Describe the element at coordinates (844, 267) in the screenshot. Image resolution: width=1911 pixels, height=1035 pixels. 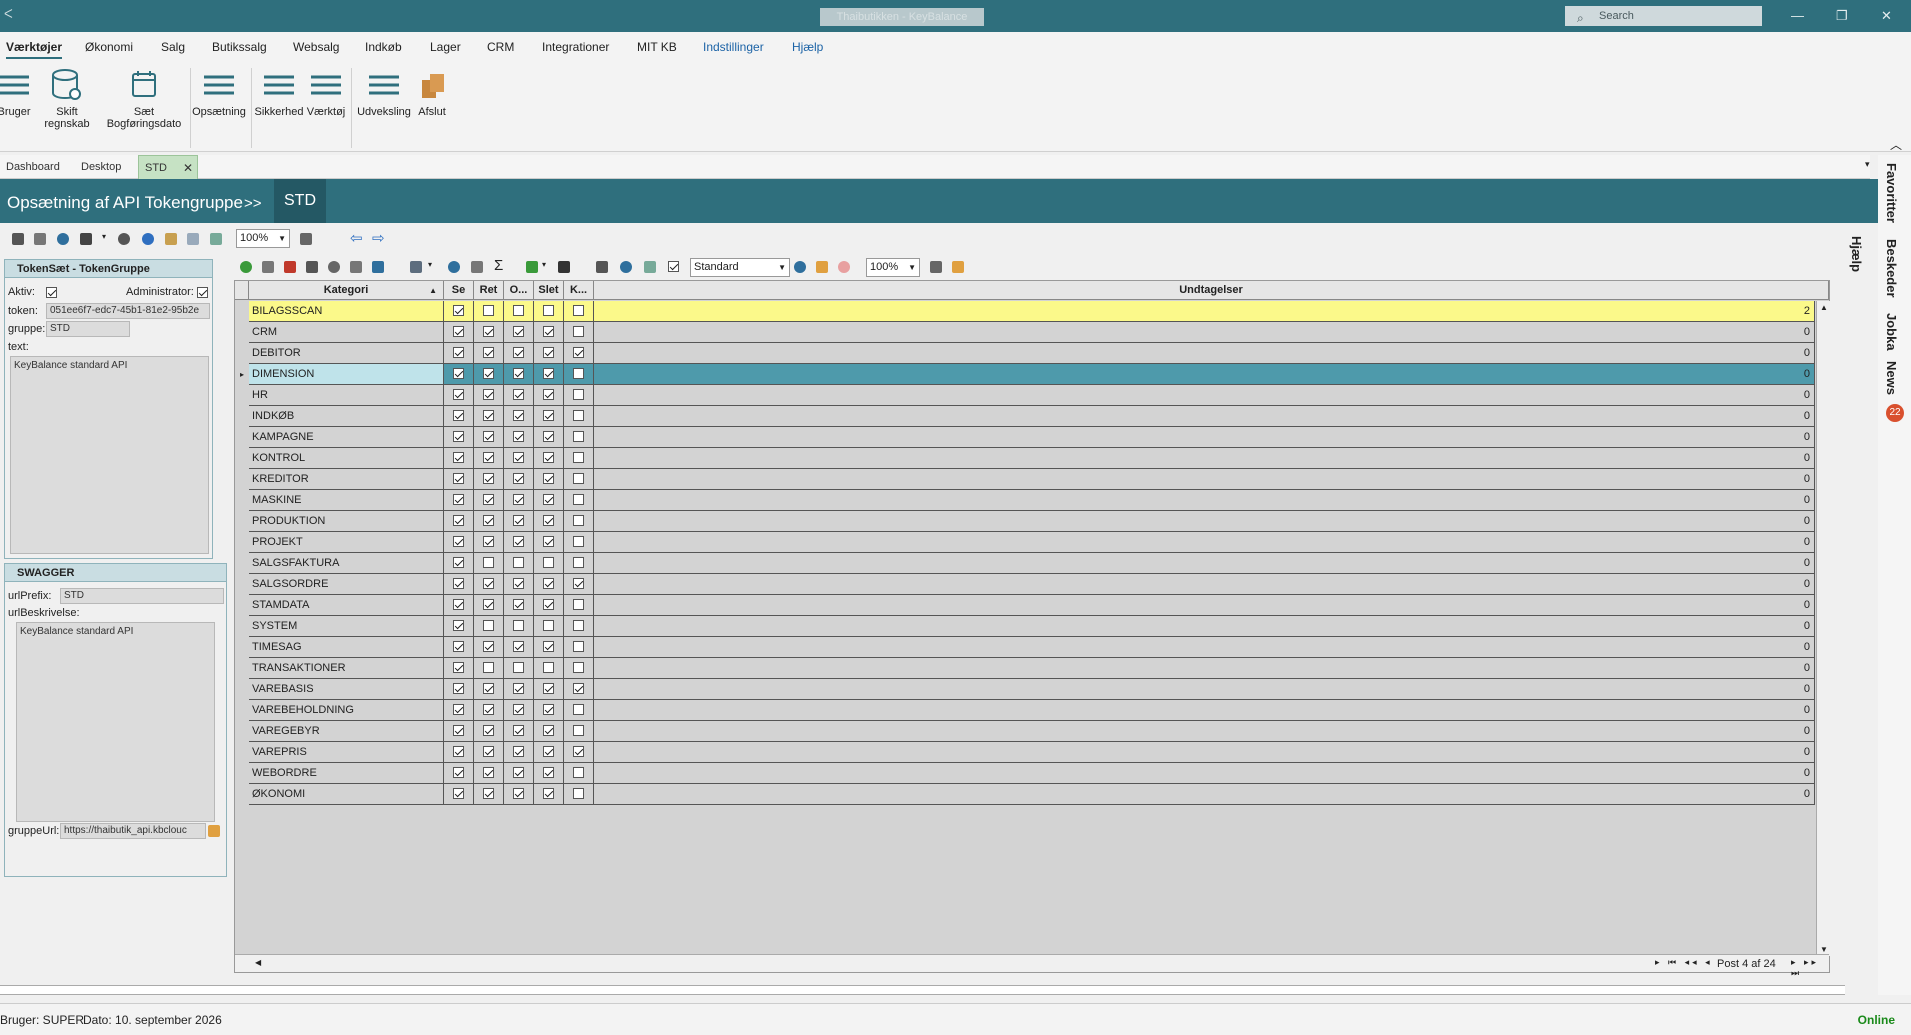
I see `remove-layout-icon` at that location.